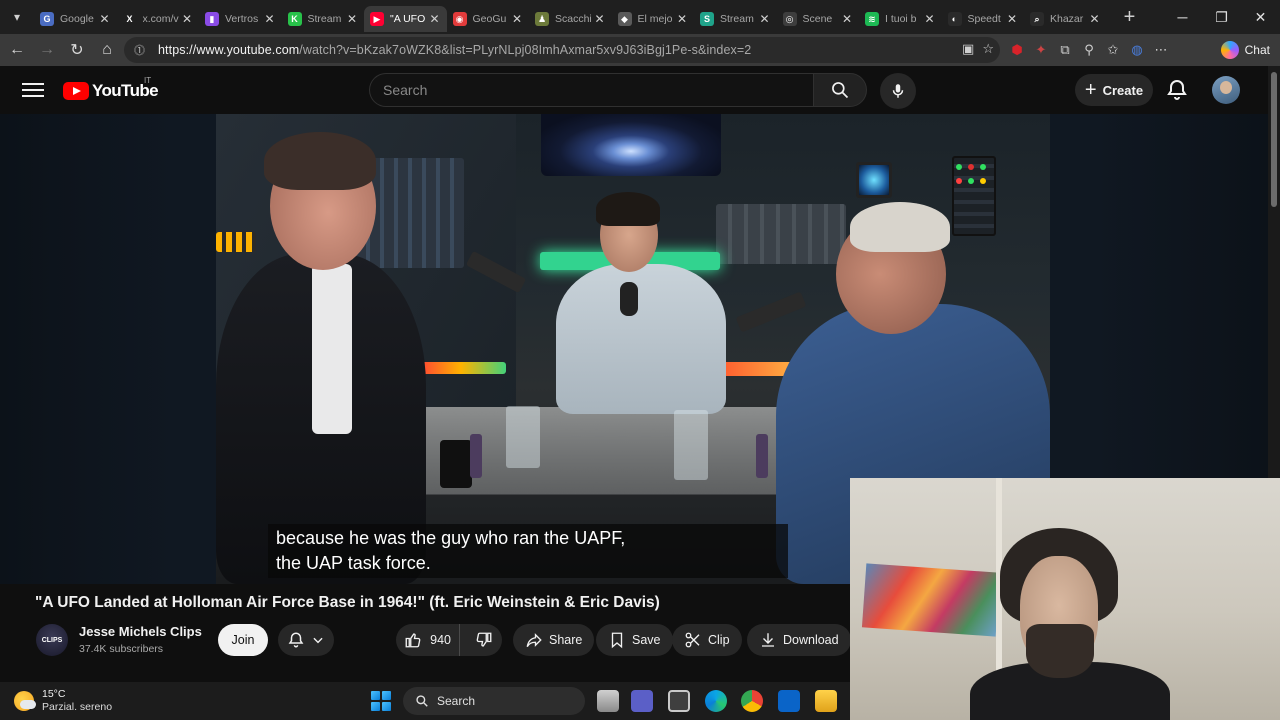 This screenshot has height=720, width=1280. What do you see at coordinates (1113, 50) in the screenshot?
I see `favorites-icon: ✩` at bounding box center [1113, 50].